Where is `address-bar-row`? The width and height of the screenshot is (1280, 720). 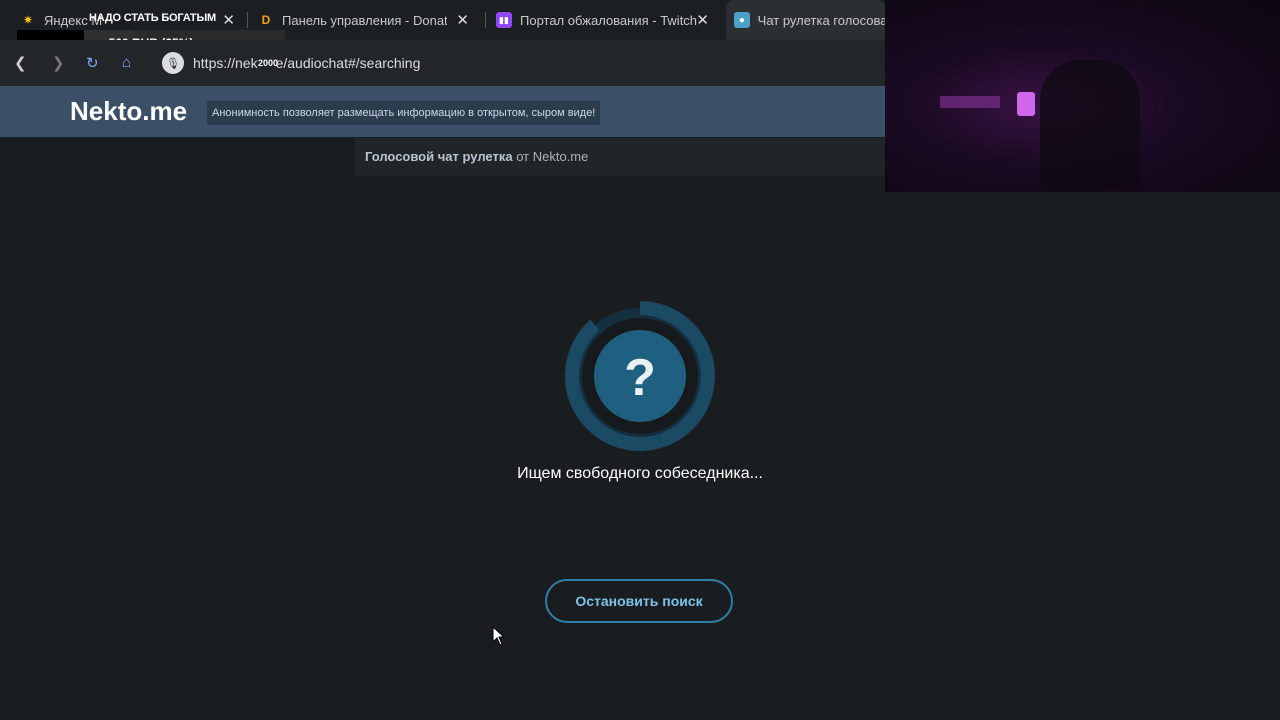 address-bar-row is located at coordinates (442, 63).